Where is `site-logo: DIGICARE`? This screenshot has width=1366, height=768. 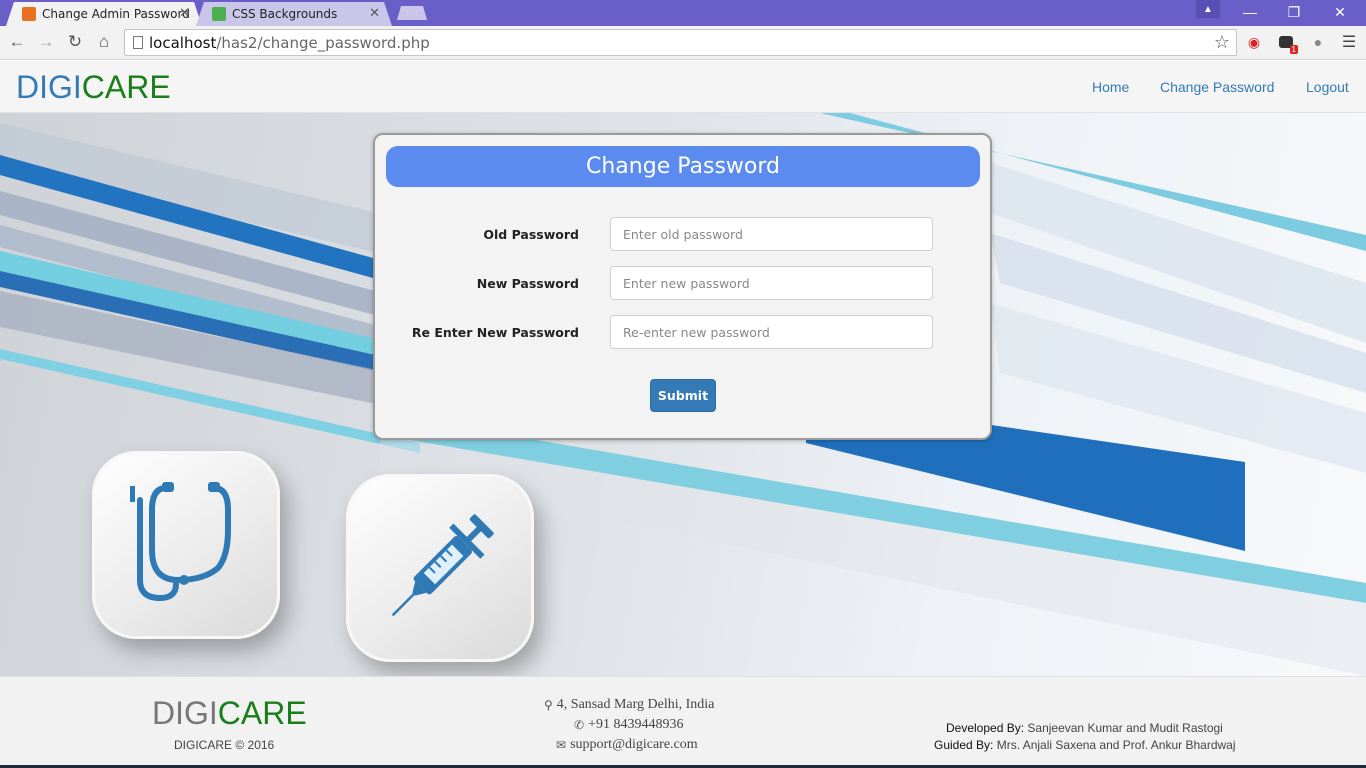 site-logo: DIGICARE is located at coordinates (93, 87).